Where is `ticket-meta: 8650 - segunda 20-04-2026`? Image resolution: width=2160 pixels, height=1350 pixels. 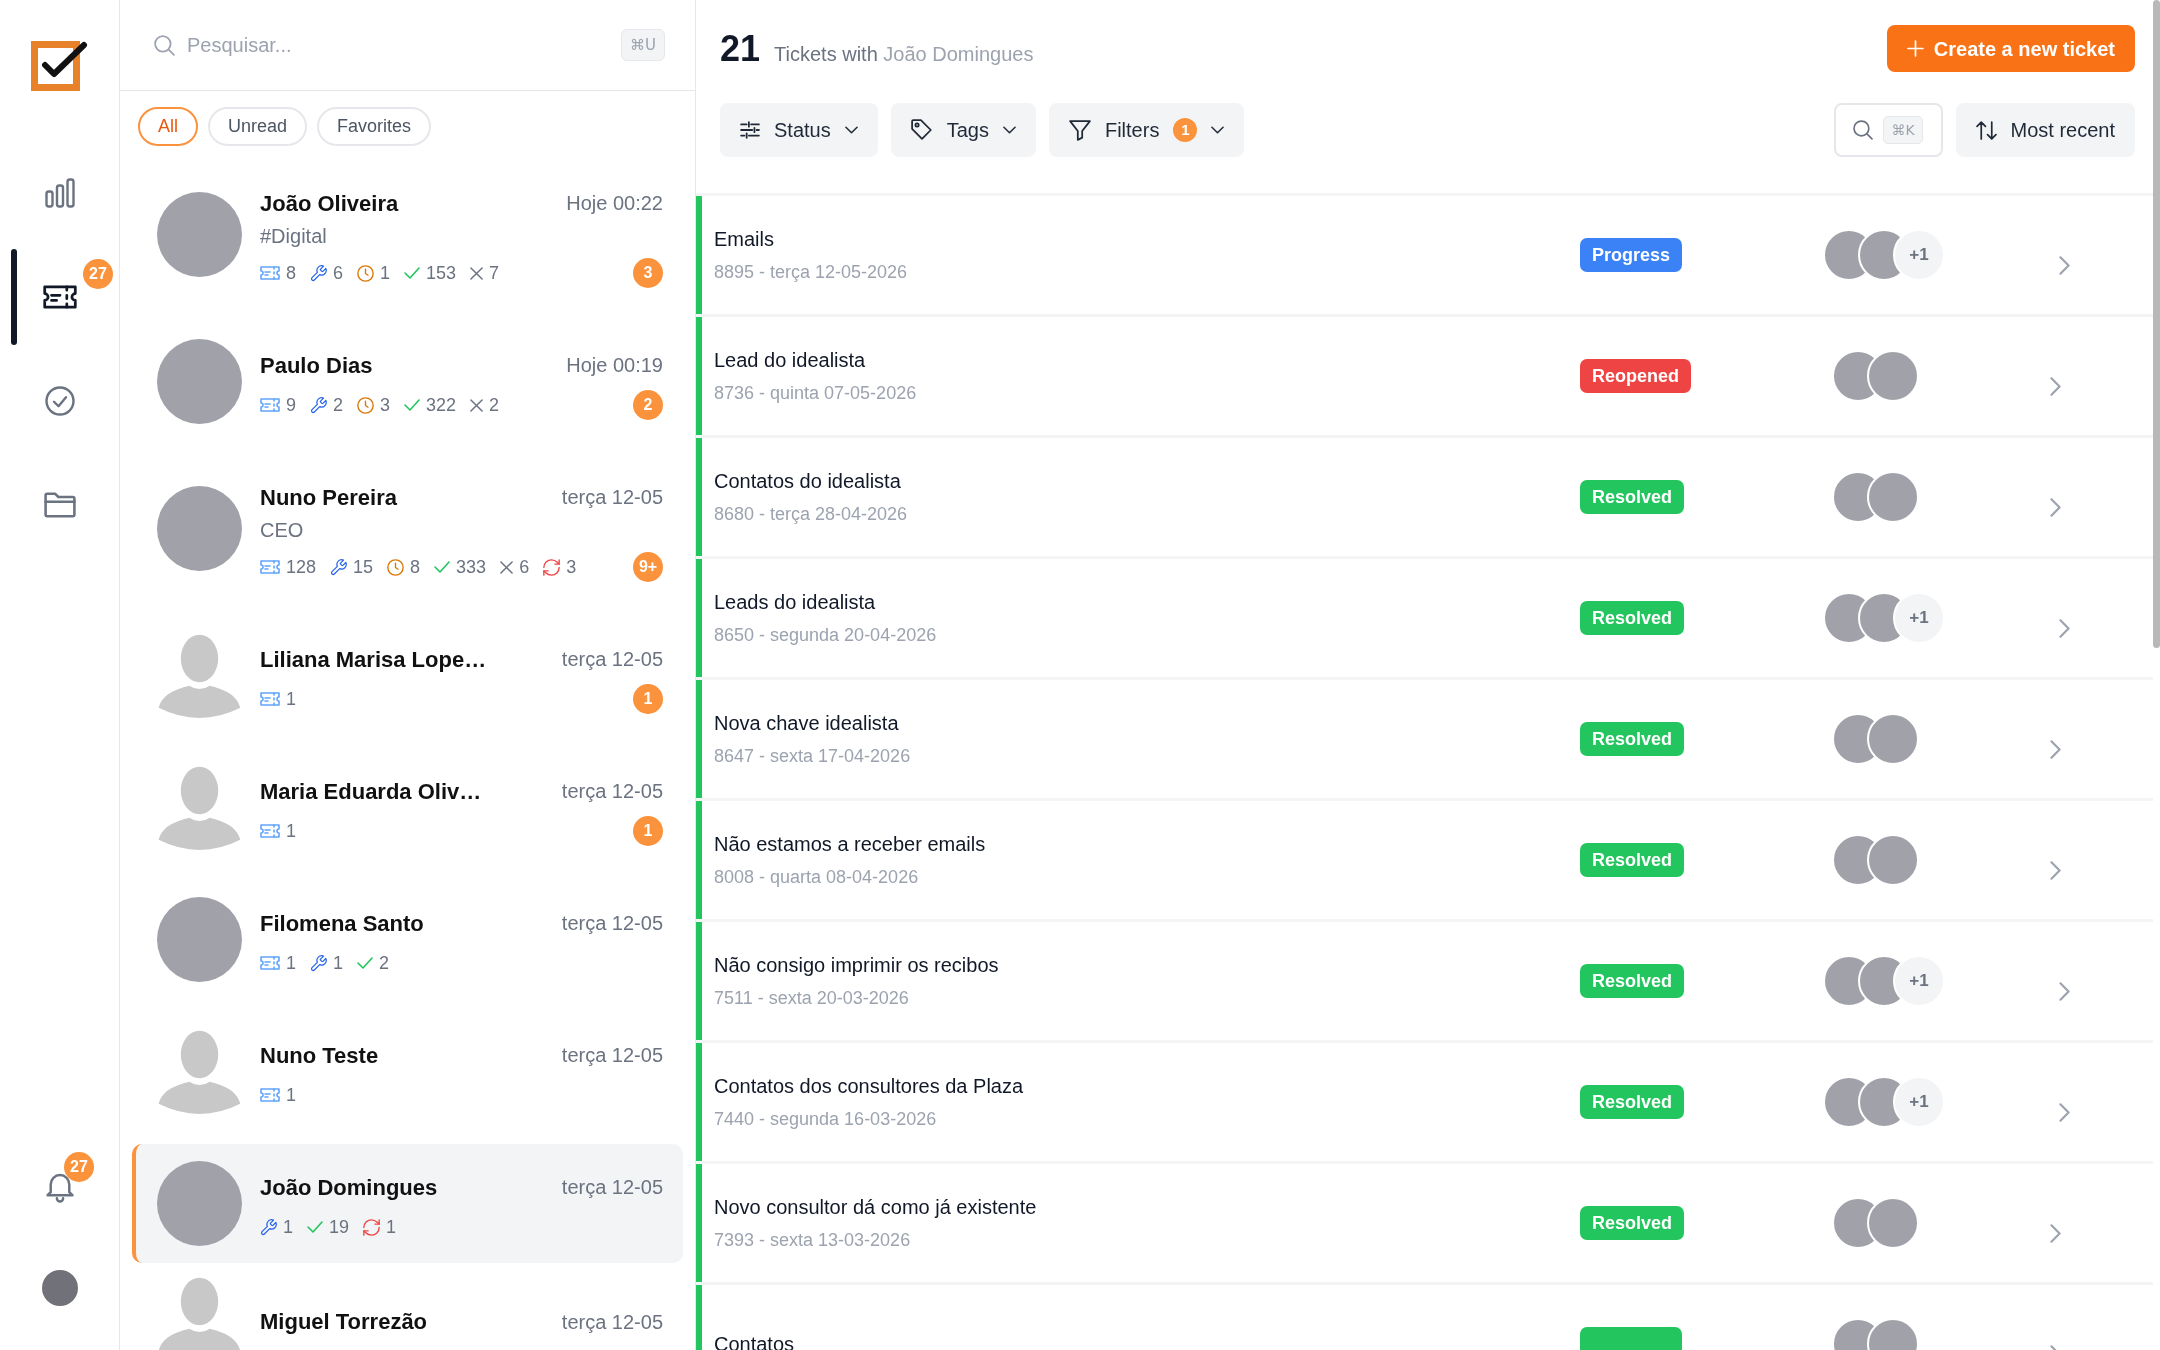
ticket-meta: 8650 - segunda 20-04-2026 is located at coordinates (826, 635).